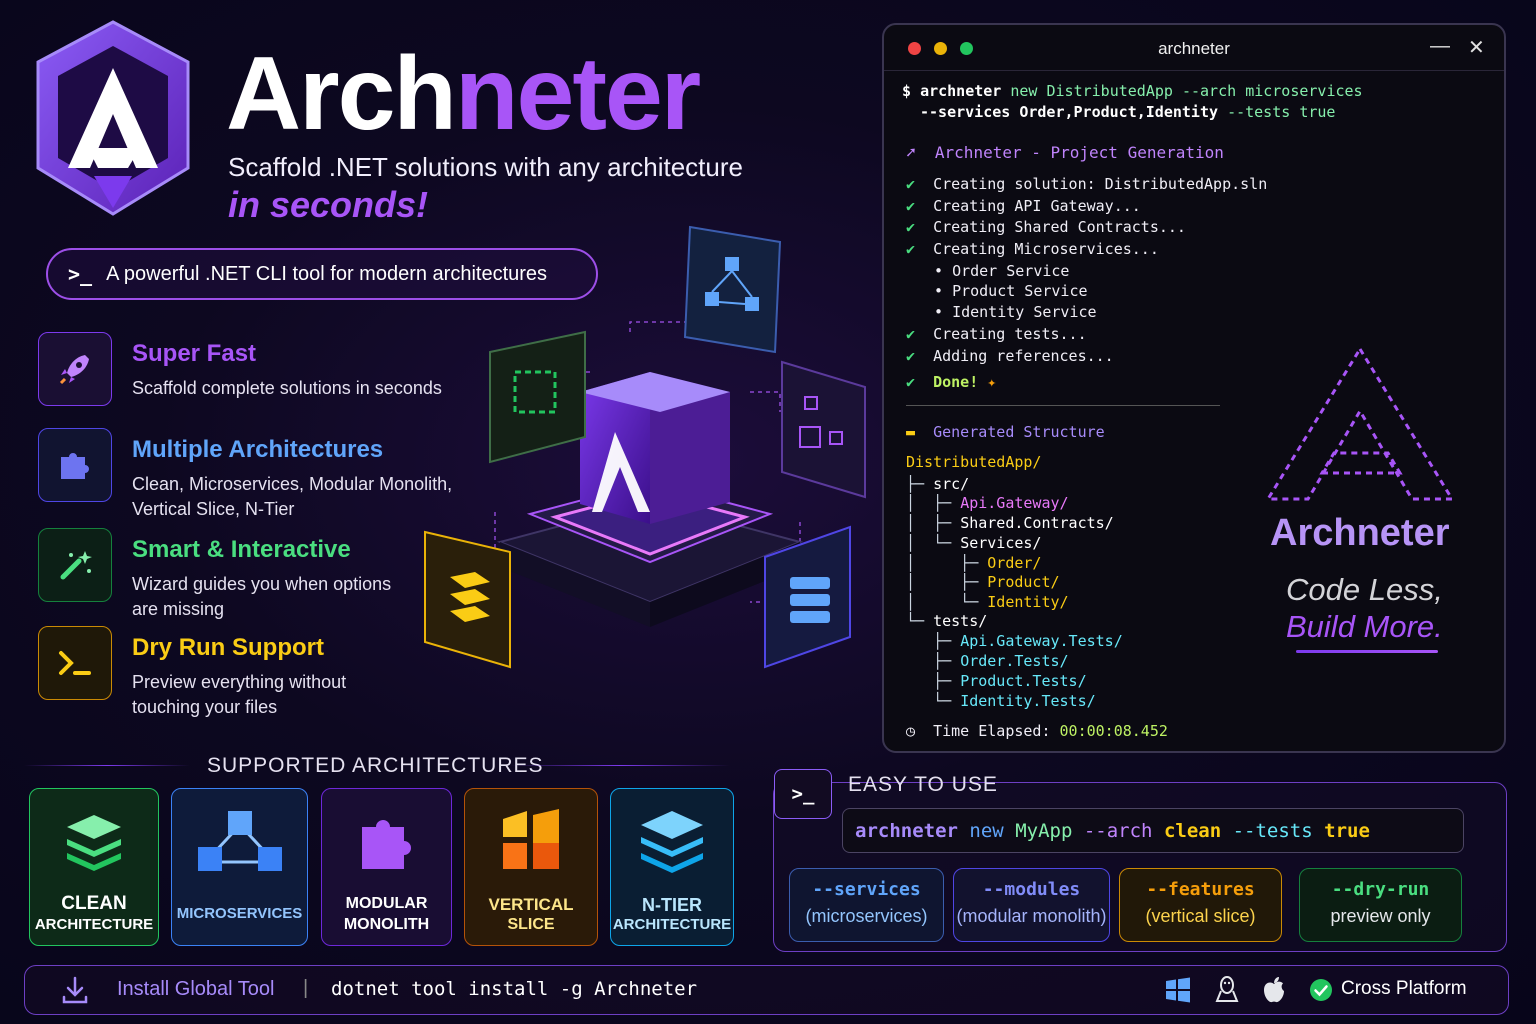 The height and width of the screenshot is (1024, 1536). I want to click on apple-icon, so click(1274, 990).